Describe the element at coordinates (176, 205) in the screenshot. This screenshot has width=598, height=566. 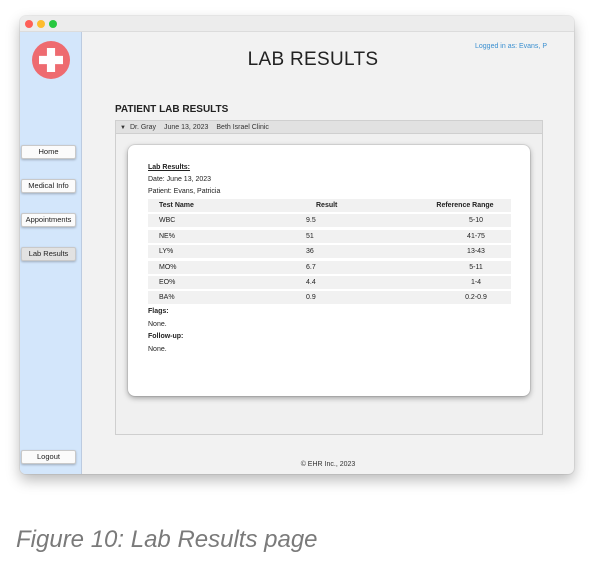
I see `column-header-test: Test Name` at that location.